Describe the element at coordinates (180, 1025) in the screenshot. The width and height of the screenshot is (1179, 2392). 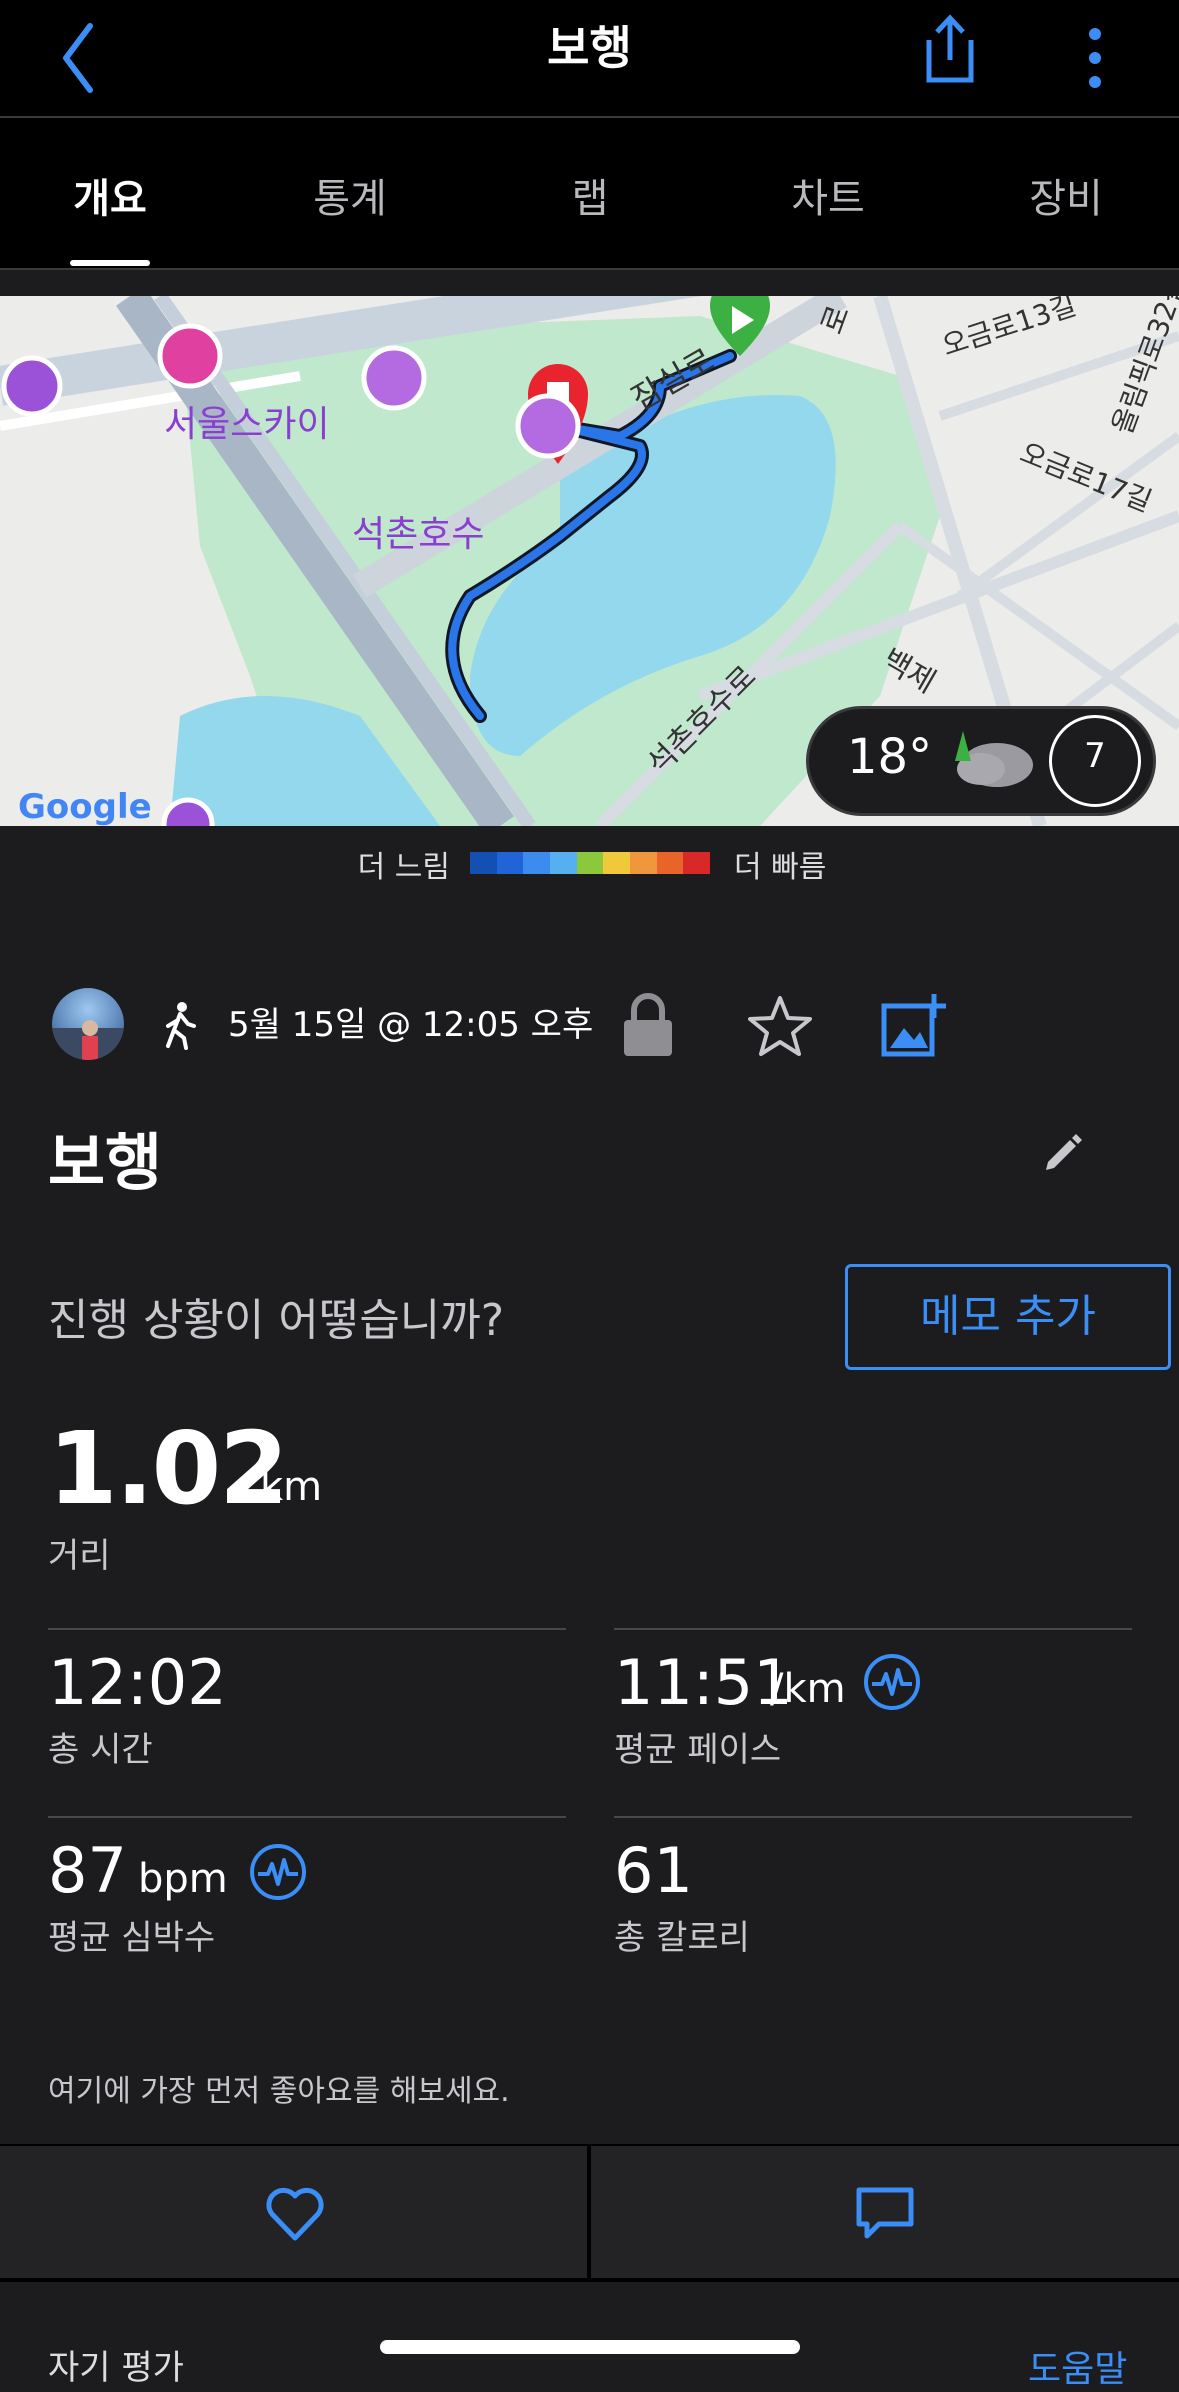
I see `walking-icon` at that location.